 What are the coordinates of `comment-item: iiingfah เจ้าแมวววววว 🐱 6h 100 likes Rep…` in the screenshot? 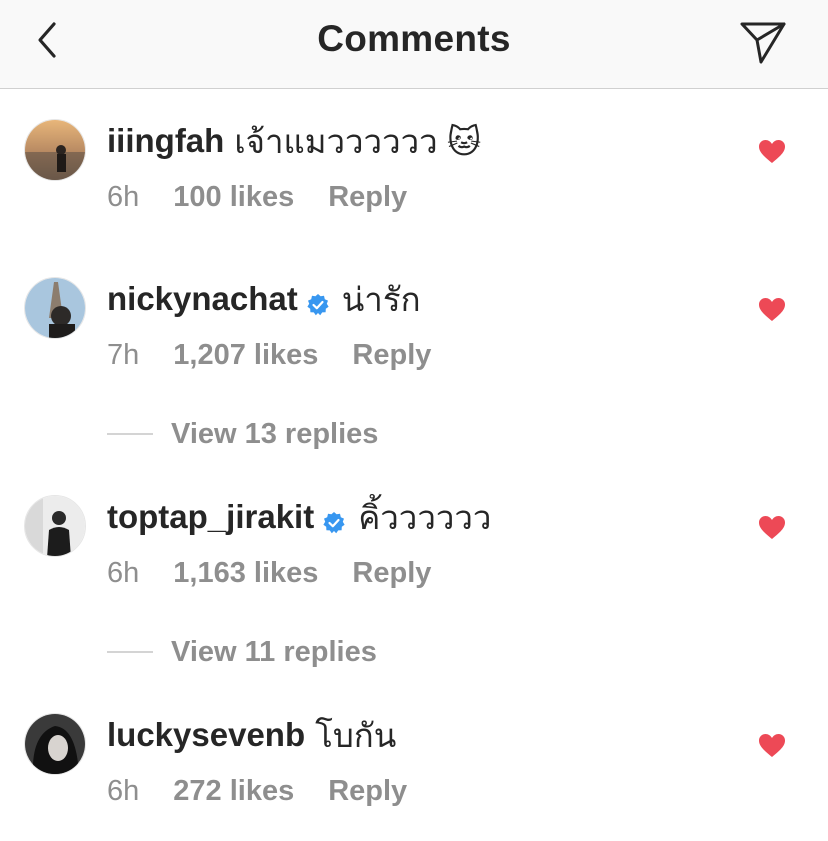 It's located at (414, 174).